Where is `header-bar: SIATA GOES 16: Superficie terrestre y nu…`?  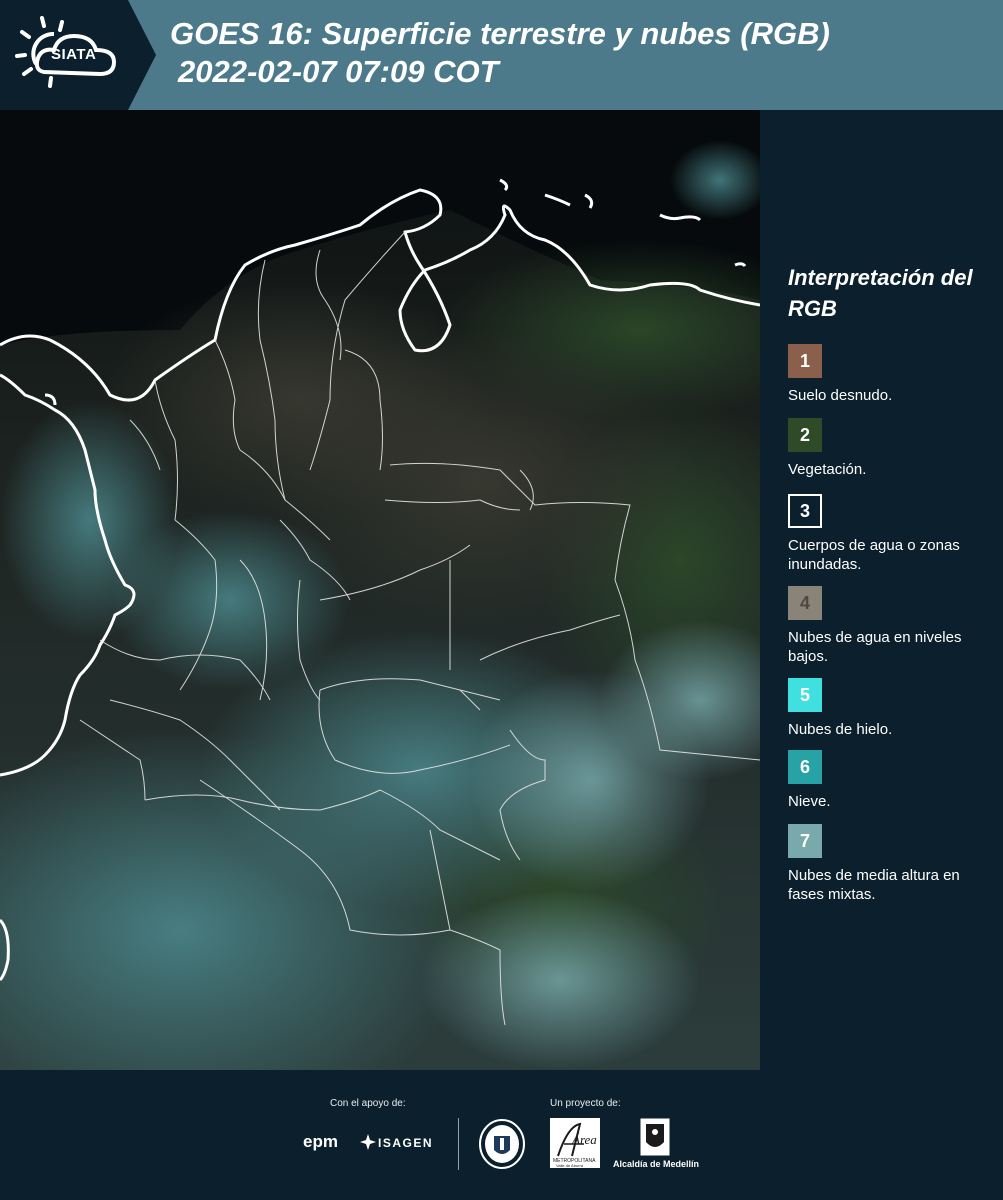
header-bar: SIATA GOES 16: Superficie terrestre y nu… is located at coordinates (501, 55).